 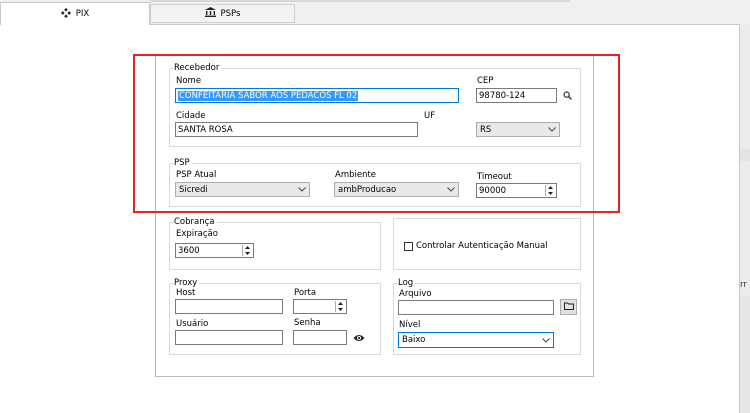 What do you see at coordinates (743, 285) in the screenshot?
I see `background-window-text: rr` at bounding box center [743, 285].